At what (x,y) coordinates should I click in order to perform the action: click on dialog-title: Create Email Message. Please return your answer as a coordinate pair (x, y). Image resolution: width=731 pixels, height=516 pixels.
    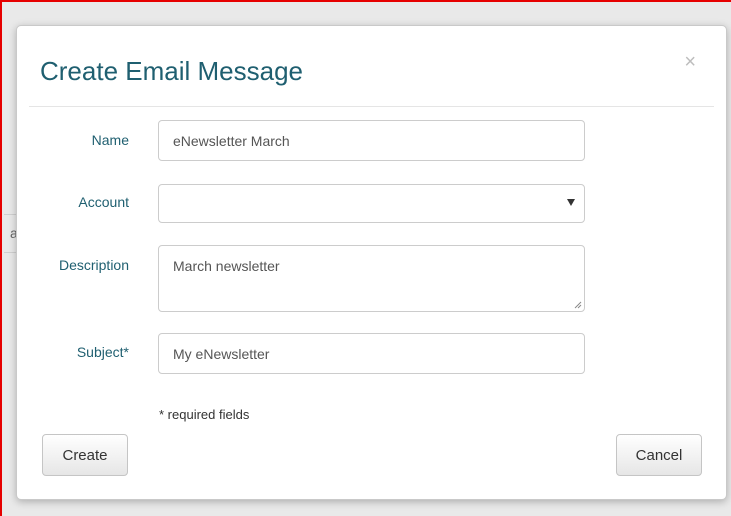
    Looking at the image, I should click on (171, 71).